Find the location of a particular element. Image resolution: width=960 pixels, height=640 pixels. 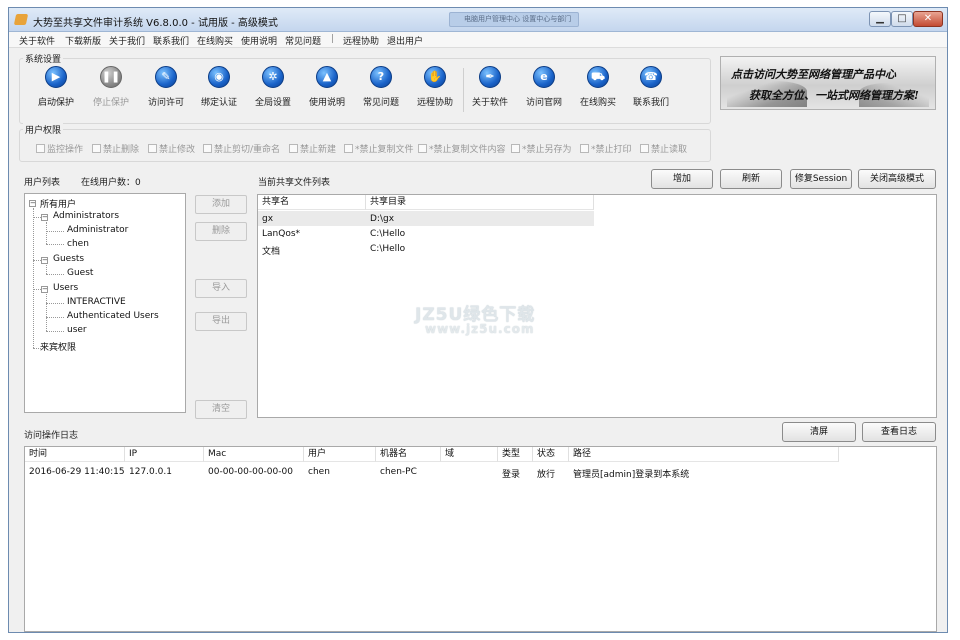

tree-node-guests: Guests is located at coordinates (68, 259).